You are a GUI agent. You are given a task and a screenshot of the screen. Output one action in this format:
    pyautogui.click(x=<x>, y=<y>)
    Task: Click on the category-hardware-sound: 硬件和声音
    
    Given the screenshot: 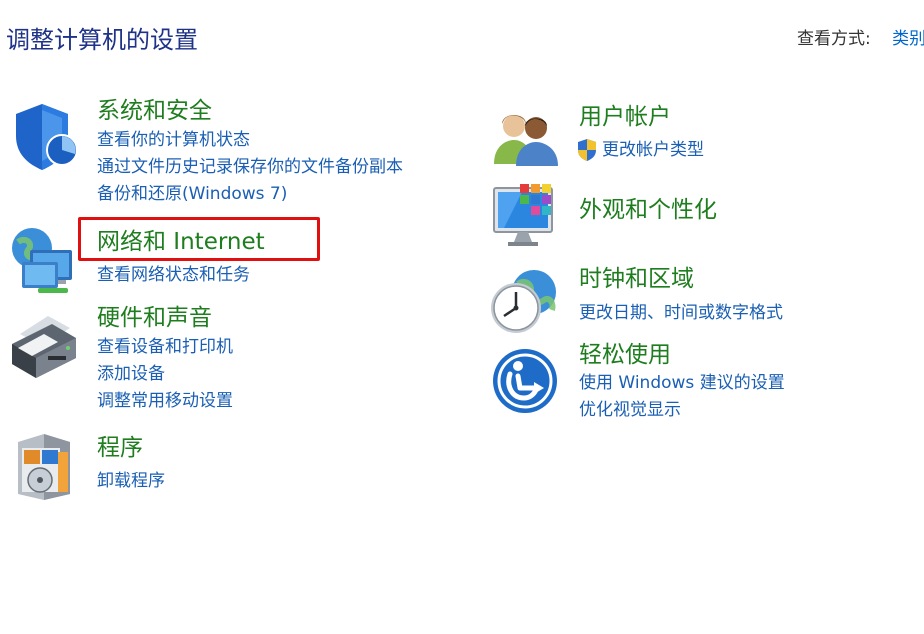 What is the action you would take?
    pyautogui.click(x=154, y=318)
    